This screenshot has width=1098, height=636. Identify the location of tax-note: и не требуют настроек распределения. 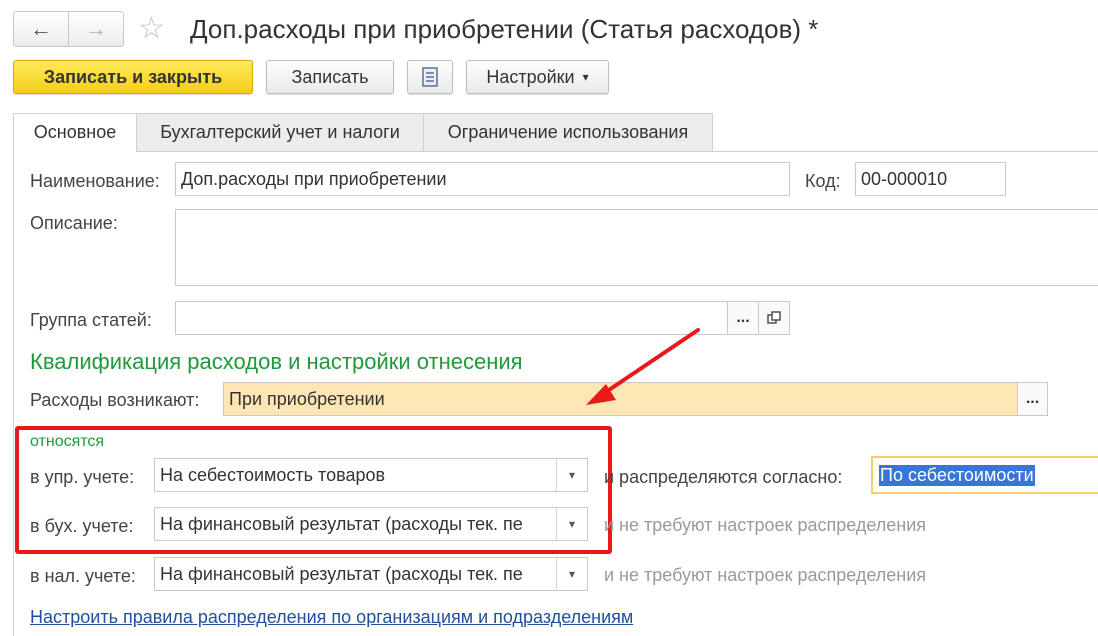
(765, 575).